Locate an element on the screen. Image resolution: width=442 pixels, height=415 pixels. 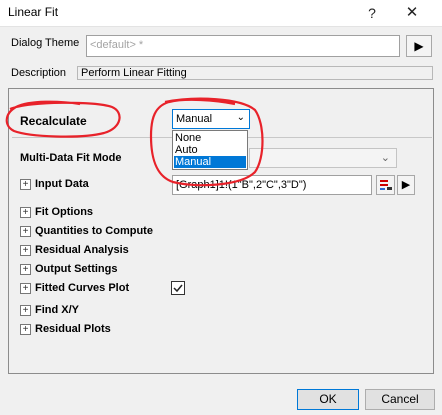
fitted-curves-plot-checkbox is located at coordinates (178, 288).